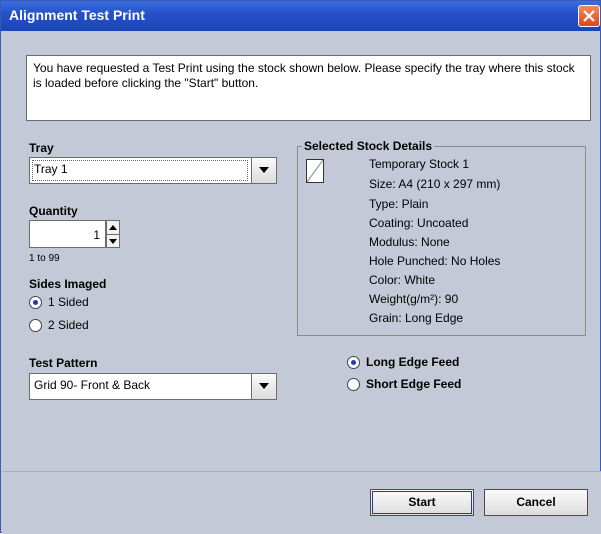 Image resolution: width=601 pixels, height=534 pixels. What do you see at coordinates (315, 171) in the screenshot?
I see `document-icon` at bounding box center [315, 171].